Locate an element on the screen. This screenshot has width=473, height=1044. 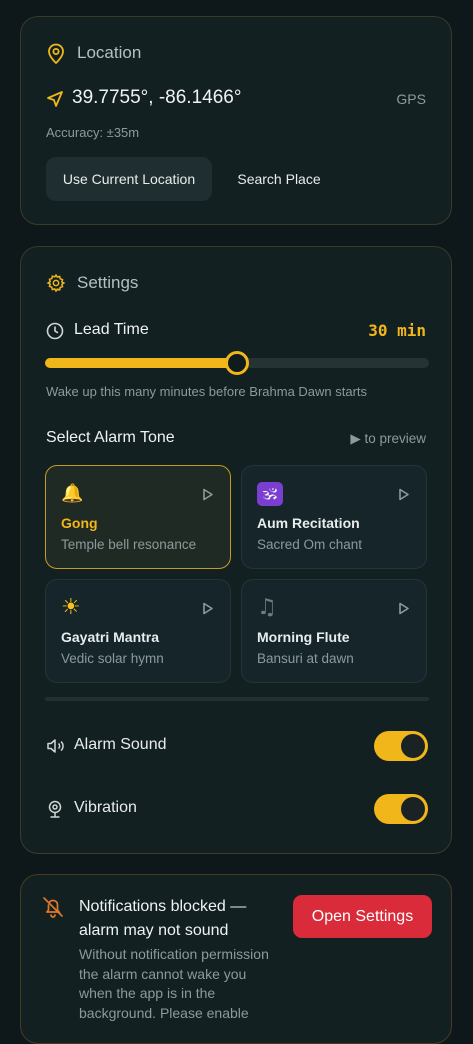
tone-card-flute: ♫ Morning Flute Bansuri at dawn is located at coordinates (334, 631).